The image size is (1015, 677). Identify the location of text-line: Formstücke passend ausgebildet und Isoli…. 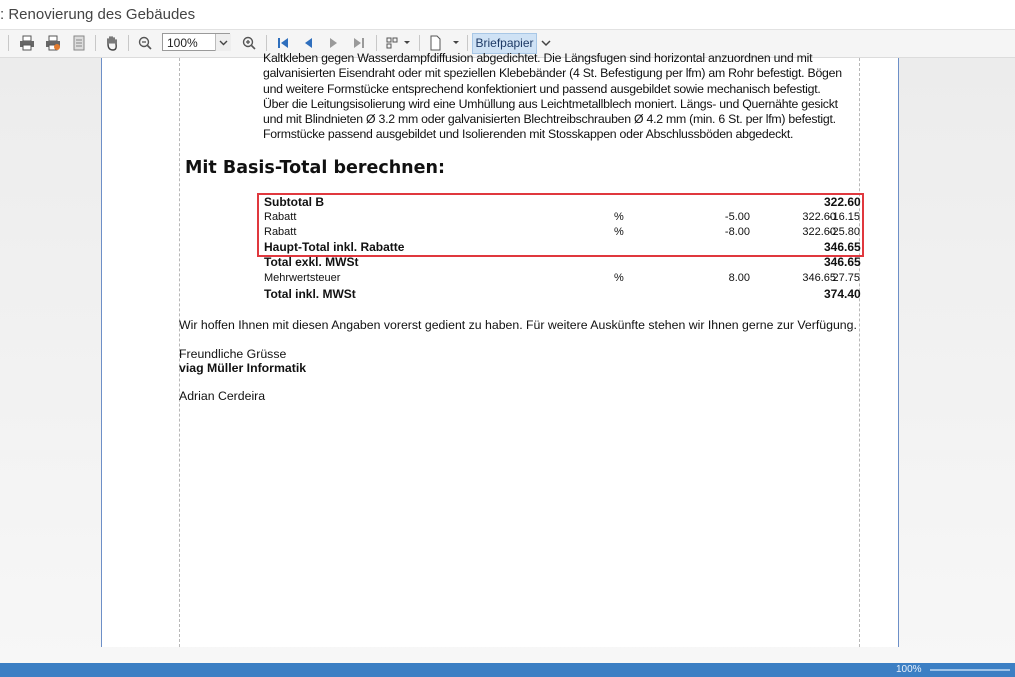
(528, 134).